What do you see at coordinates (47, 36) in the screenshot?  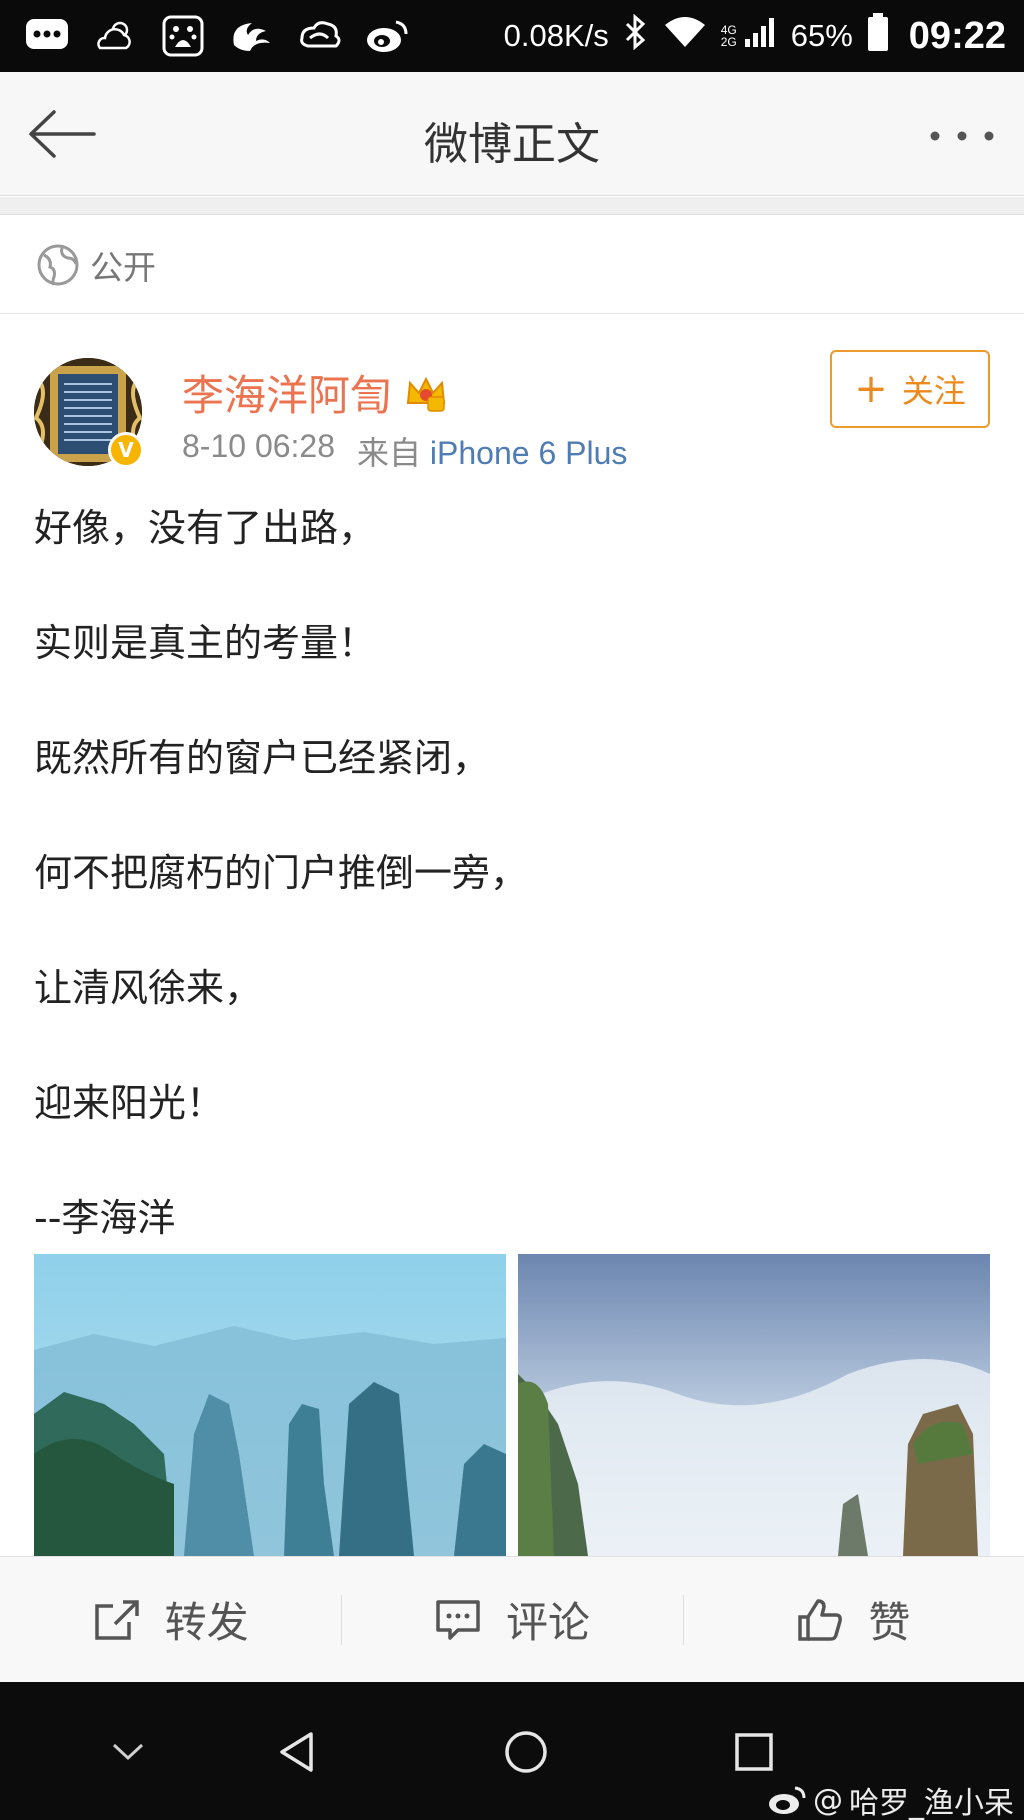 I see `message-icon` at bounding box center [47, 36].